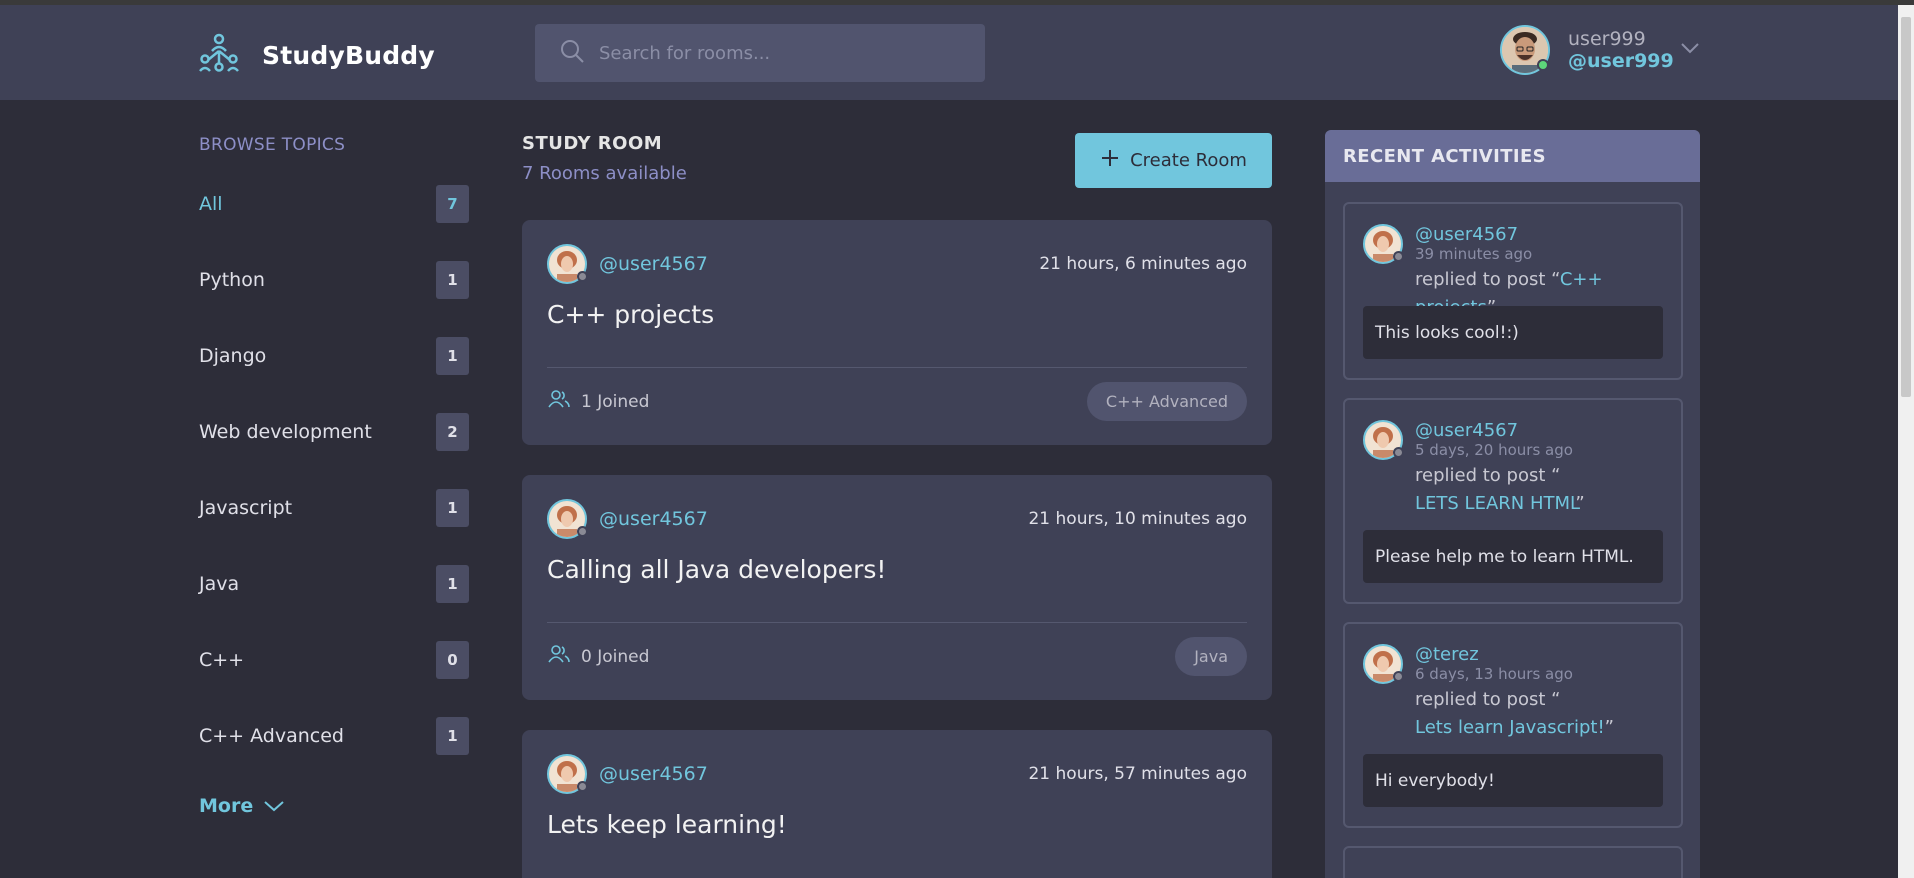 Image resolution: width=1914 pixels, height=878 pixels. Describe the element at coordinates (1495, 503) in the screenshot. I see `activity-post-link: LETS LEARN HTML` at that location.